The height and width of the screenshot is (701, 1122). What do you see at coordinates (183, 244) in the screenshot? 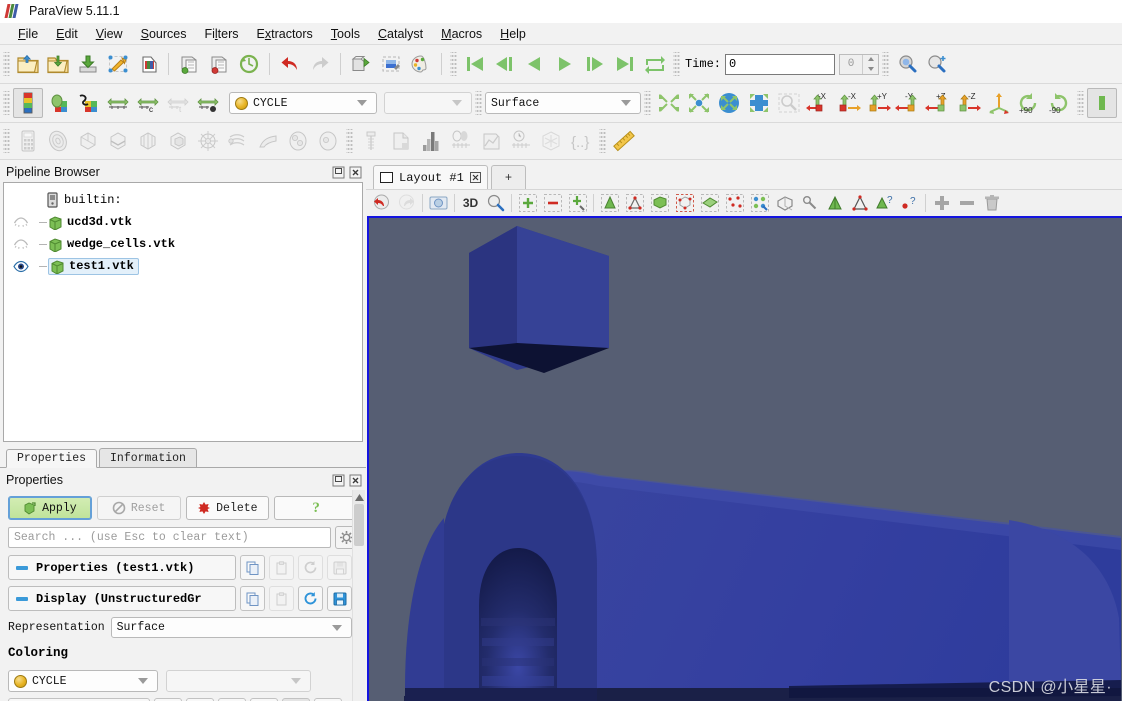
I see `pipeline-item-wedge-cells: wedge_cells.vtk` at bounding box center [183, 244].